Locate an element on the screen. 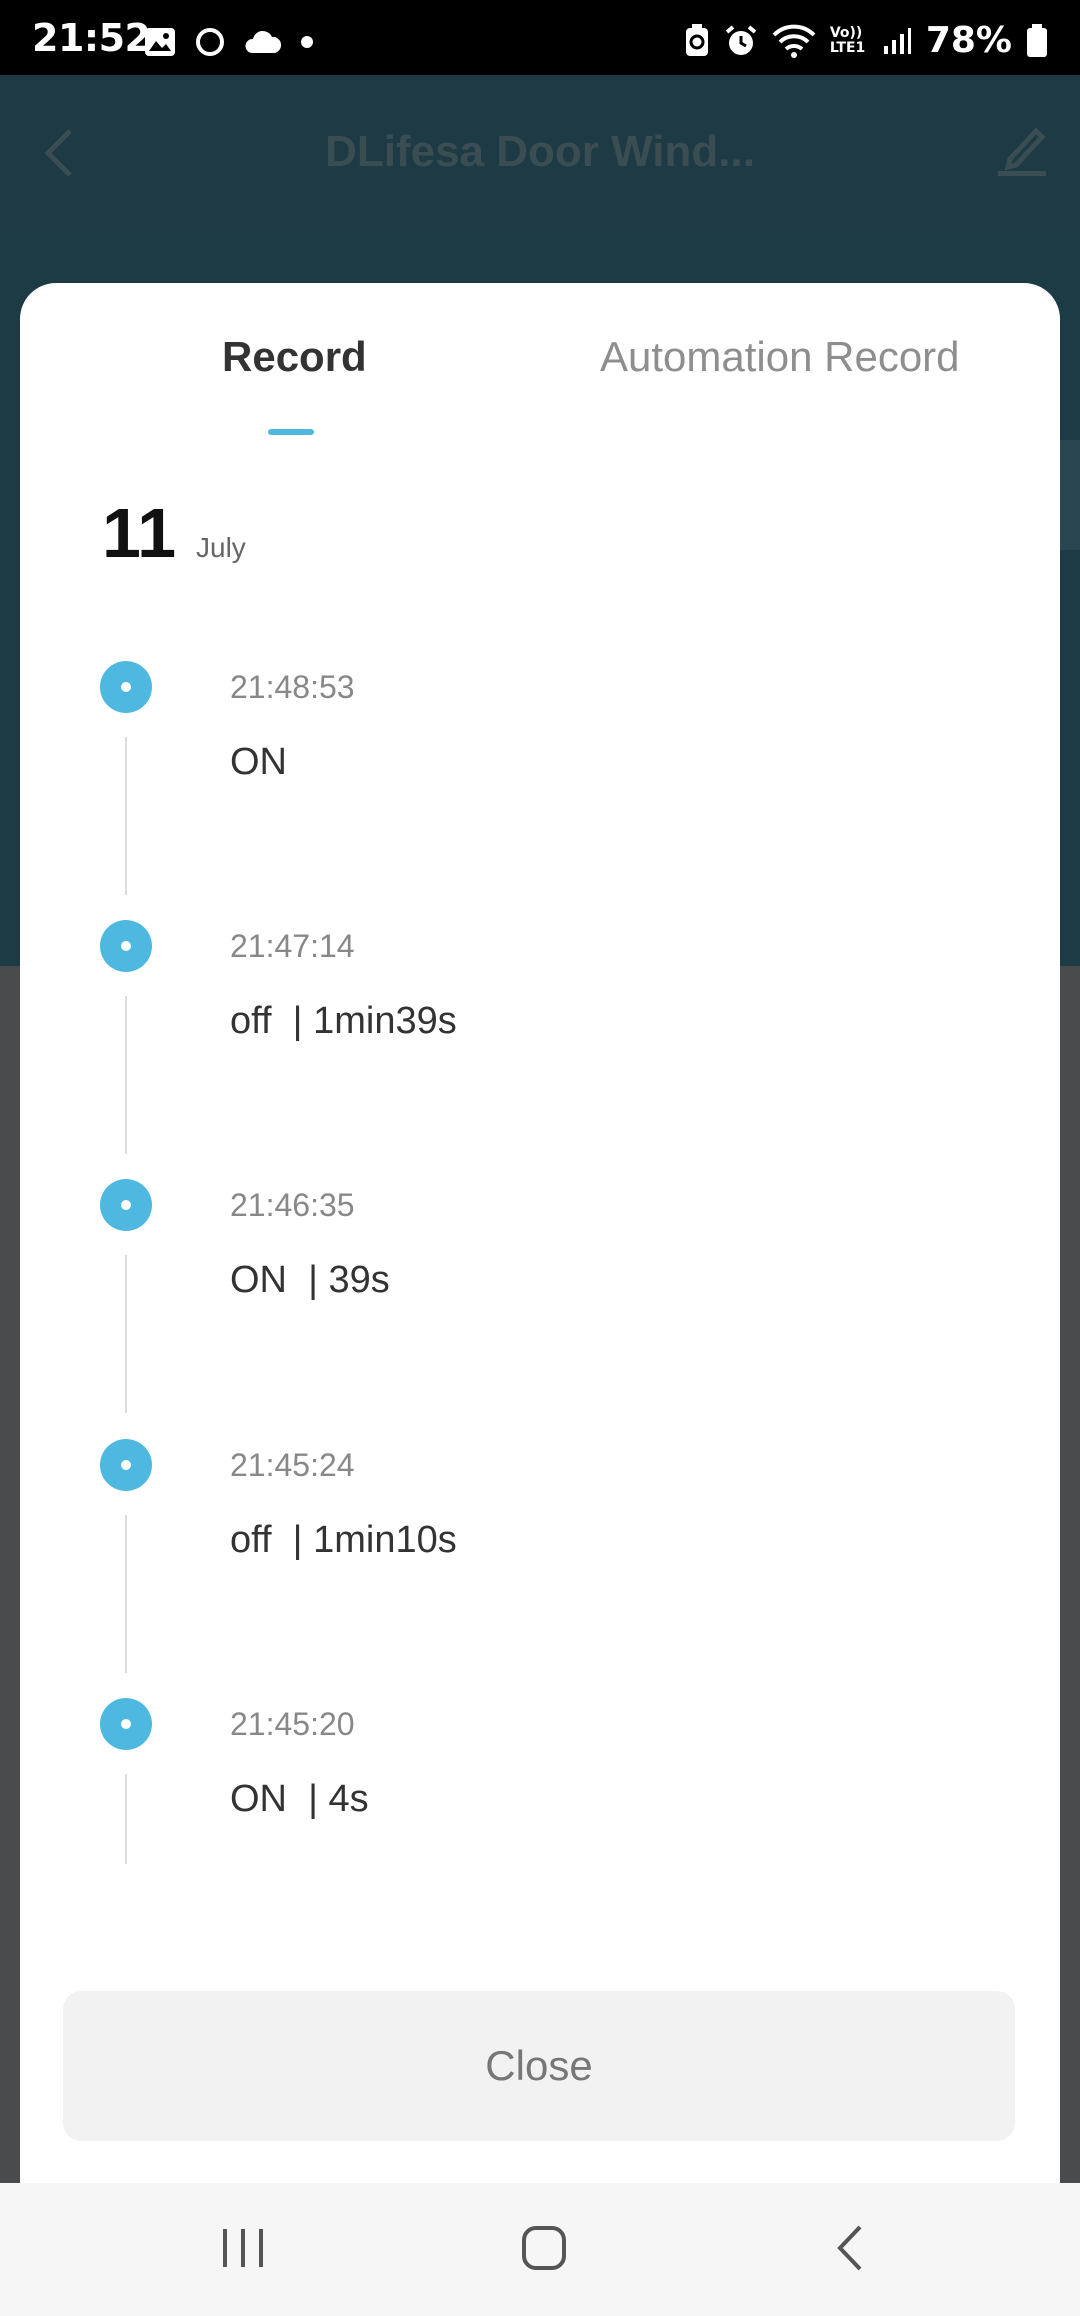 The image size is (1080, 2316). status-bar: 21:52 Vo)) LTE1 78% is located at coordinates (540, 37).